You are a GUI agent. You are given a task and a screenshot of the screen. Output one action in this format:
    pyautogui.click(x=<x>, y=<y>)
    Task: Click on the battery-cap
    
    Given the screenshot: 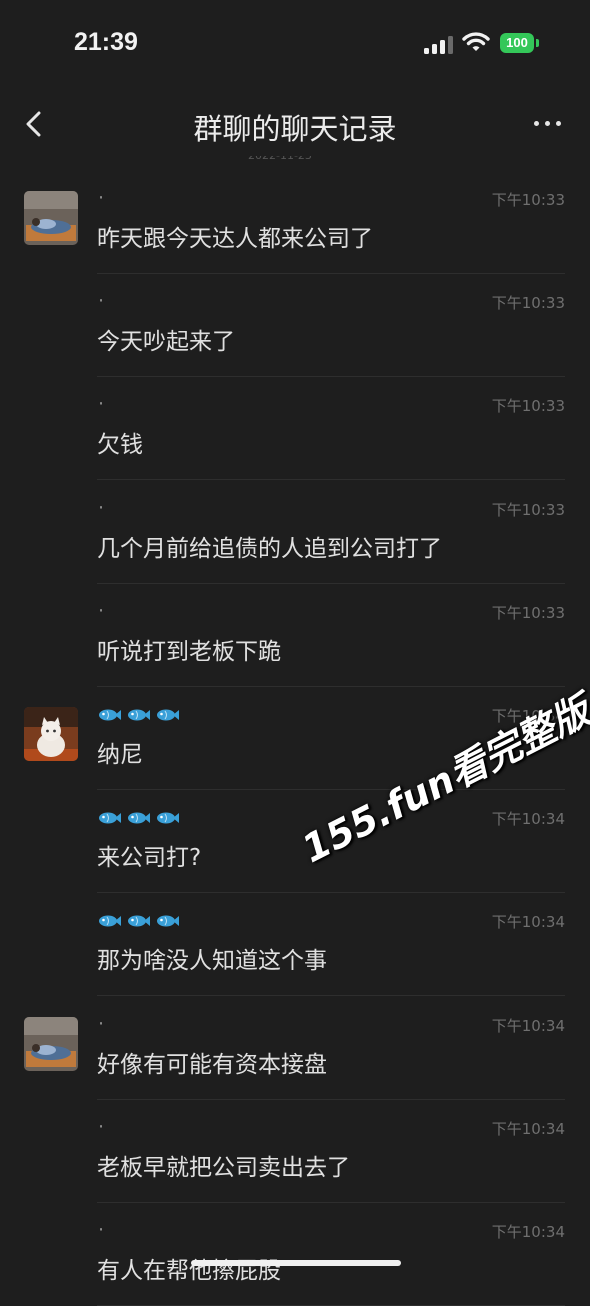 What is the action you would take?
    pyautogui.click(x=537, y=43)
    